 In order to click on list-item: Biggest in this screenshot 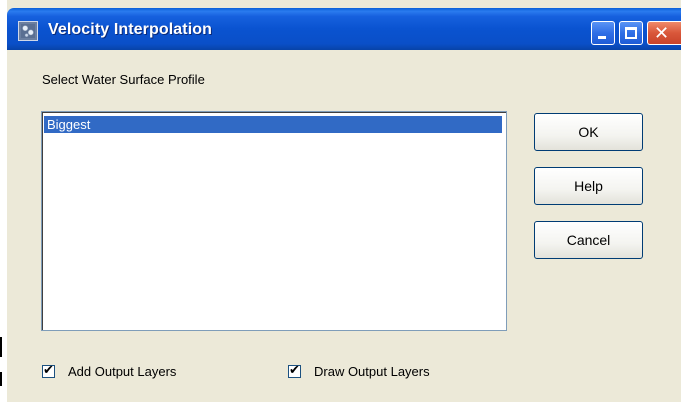, I will do `click(273, 124)`.